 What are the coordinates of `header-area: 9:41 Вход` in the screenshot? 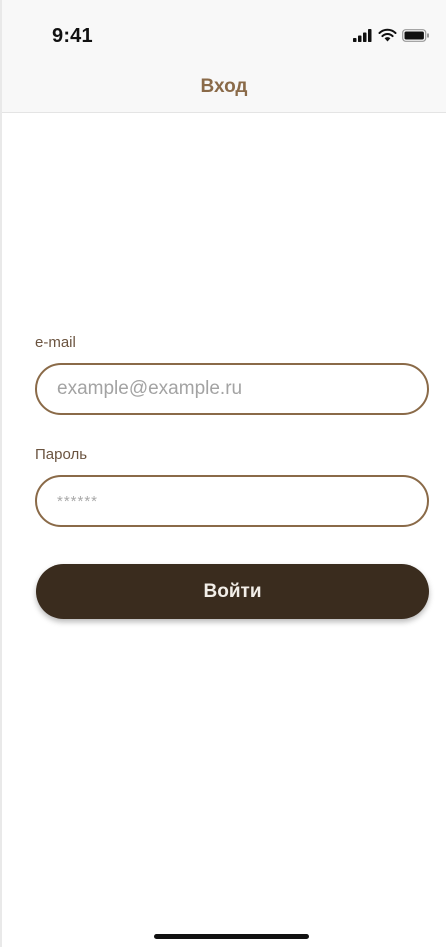 It's located at (224, 56).